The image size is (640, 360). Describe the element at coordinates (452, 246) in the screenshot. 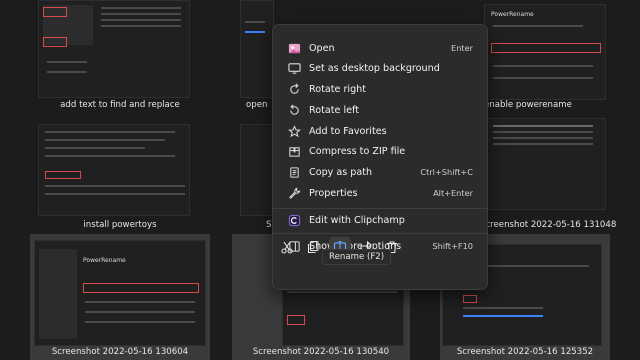

I see `menu-item-shortcut: Shift+F10` at that location.